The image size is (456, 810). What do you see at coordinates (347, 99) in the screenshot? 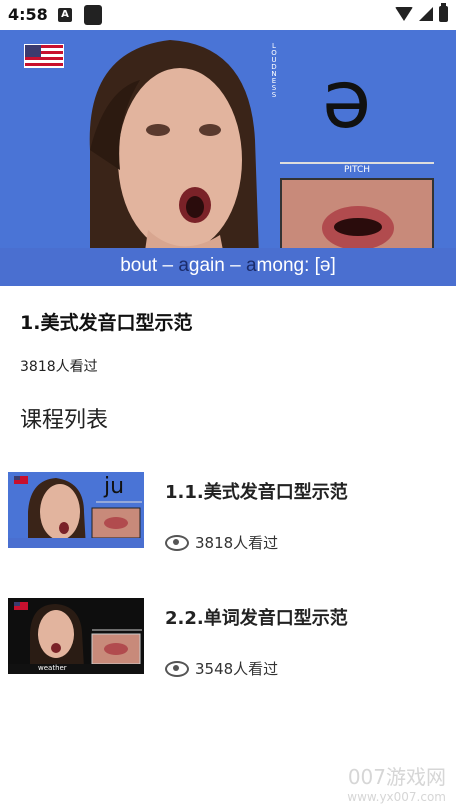
I see `phonetic-symbol: ə` at bounding box center [347, 99].